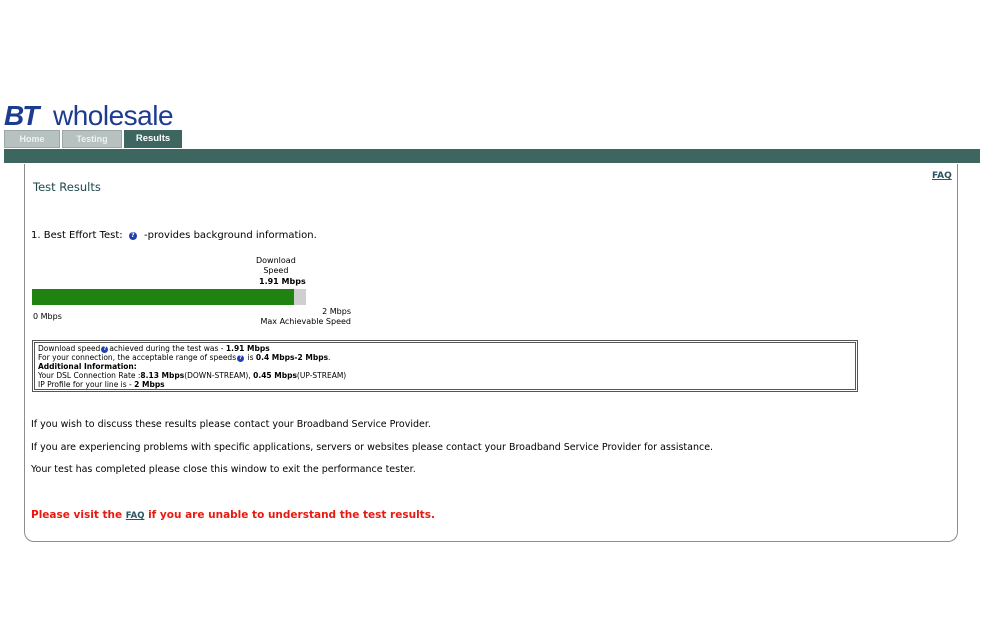  What do you see at coordinates (276, 270) in the screenshot?
I see `download-label-line2: Speed` at bounding box center [276, 270].